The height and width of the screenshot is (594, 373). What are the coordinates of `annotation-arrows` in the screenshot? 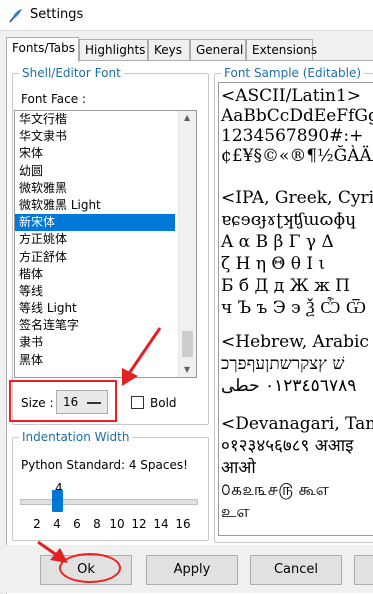 It's located at (99, 445).